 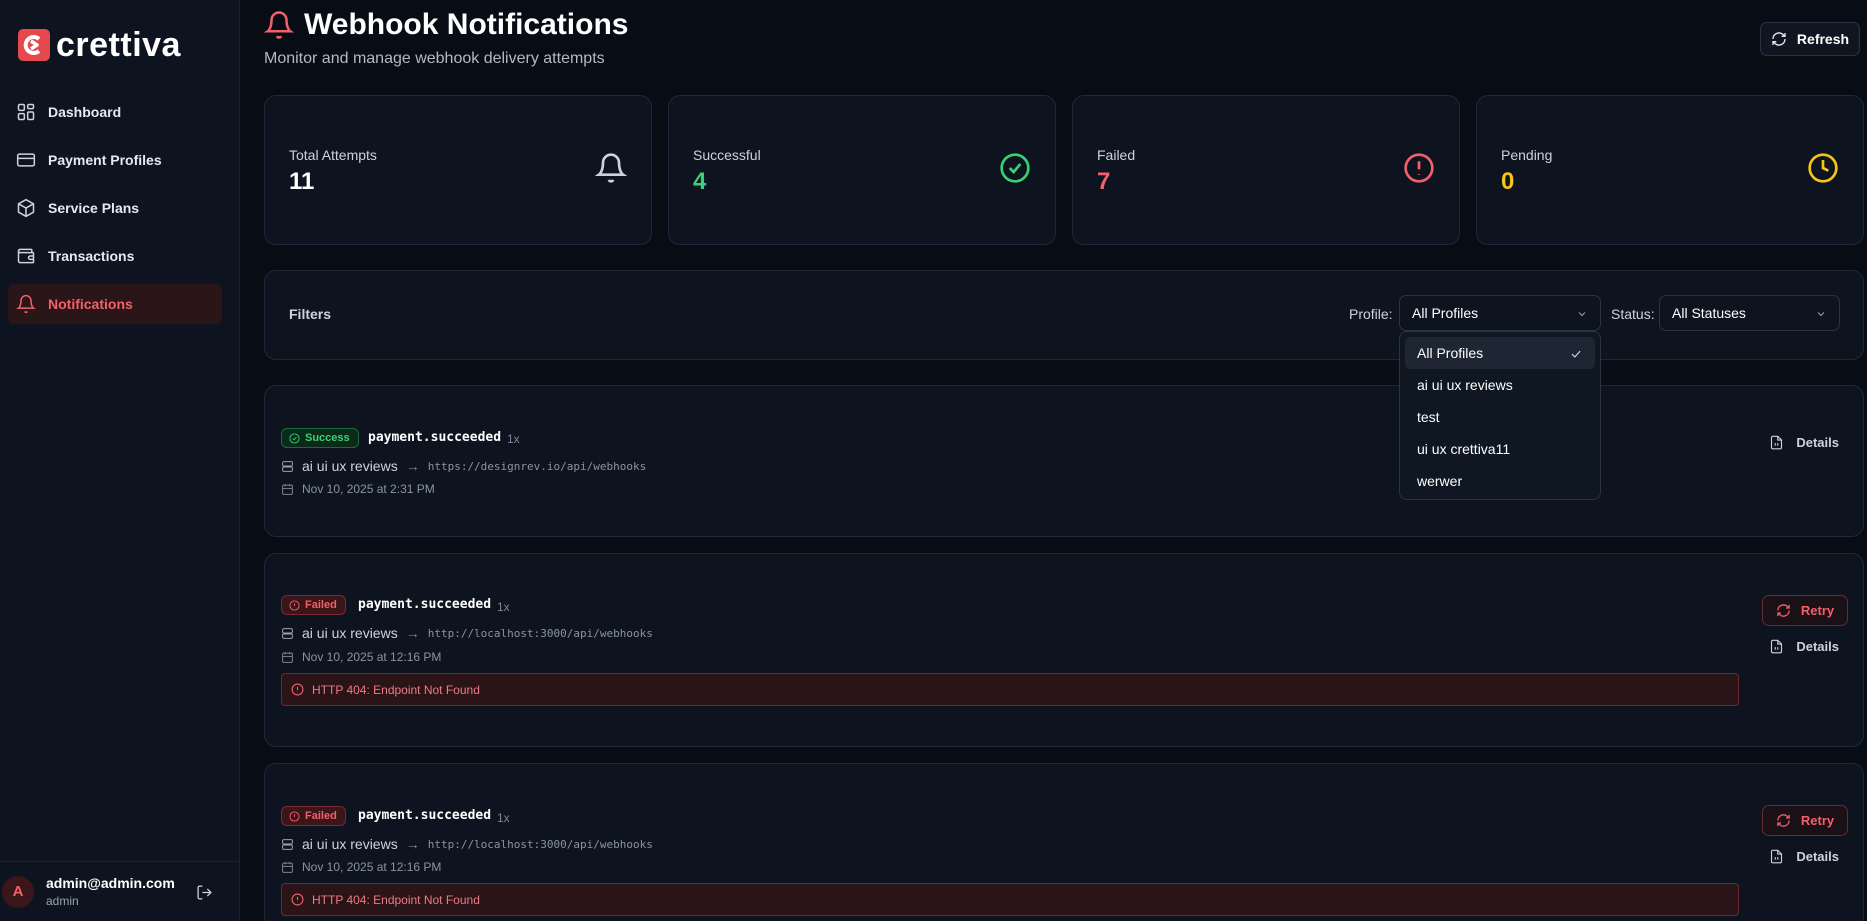 I want to click on sidebar-item-payment-profiles: Payment Profiles, so click(x=115, y=160).